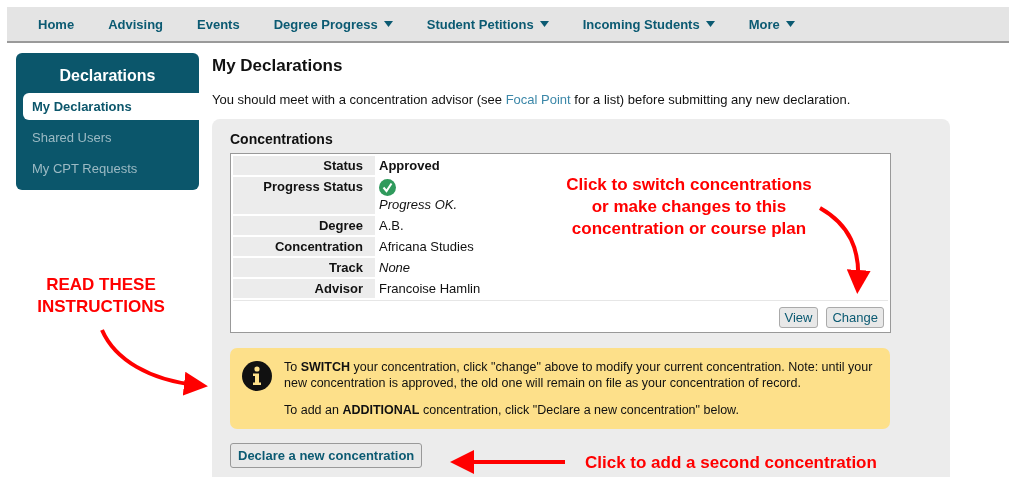 The height and width of the screenshot is (477, 1009). What do you see at coordinates (487, 24) in the screenshot?
I see `nav-item: Student Petitions` at bounding box center [487, 24].